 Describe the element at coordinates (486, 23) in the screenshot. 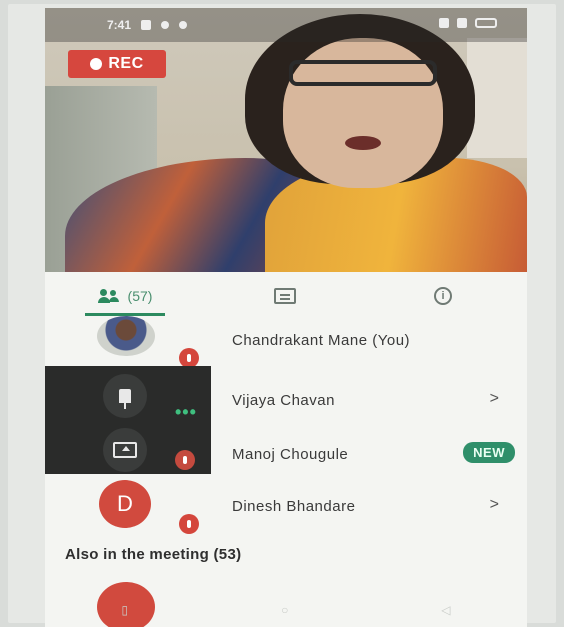

I see `battery-icon` at that location.